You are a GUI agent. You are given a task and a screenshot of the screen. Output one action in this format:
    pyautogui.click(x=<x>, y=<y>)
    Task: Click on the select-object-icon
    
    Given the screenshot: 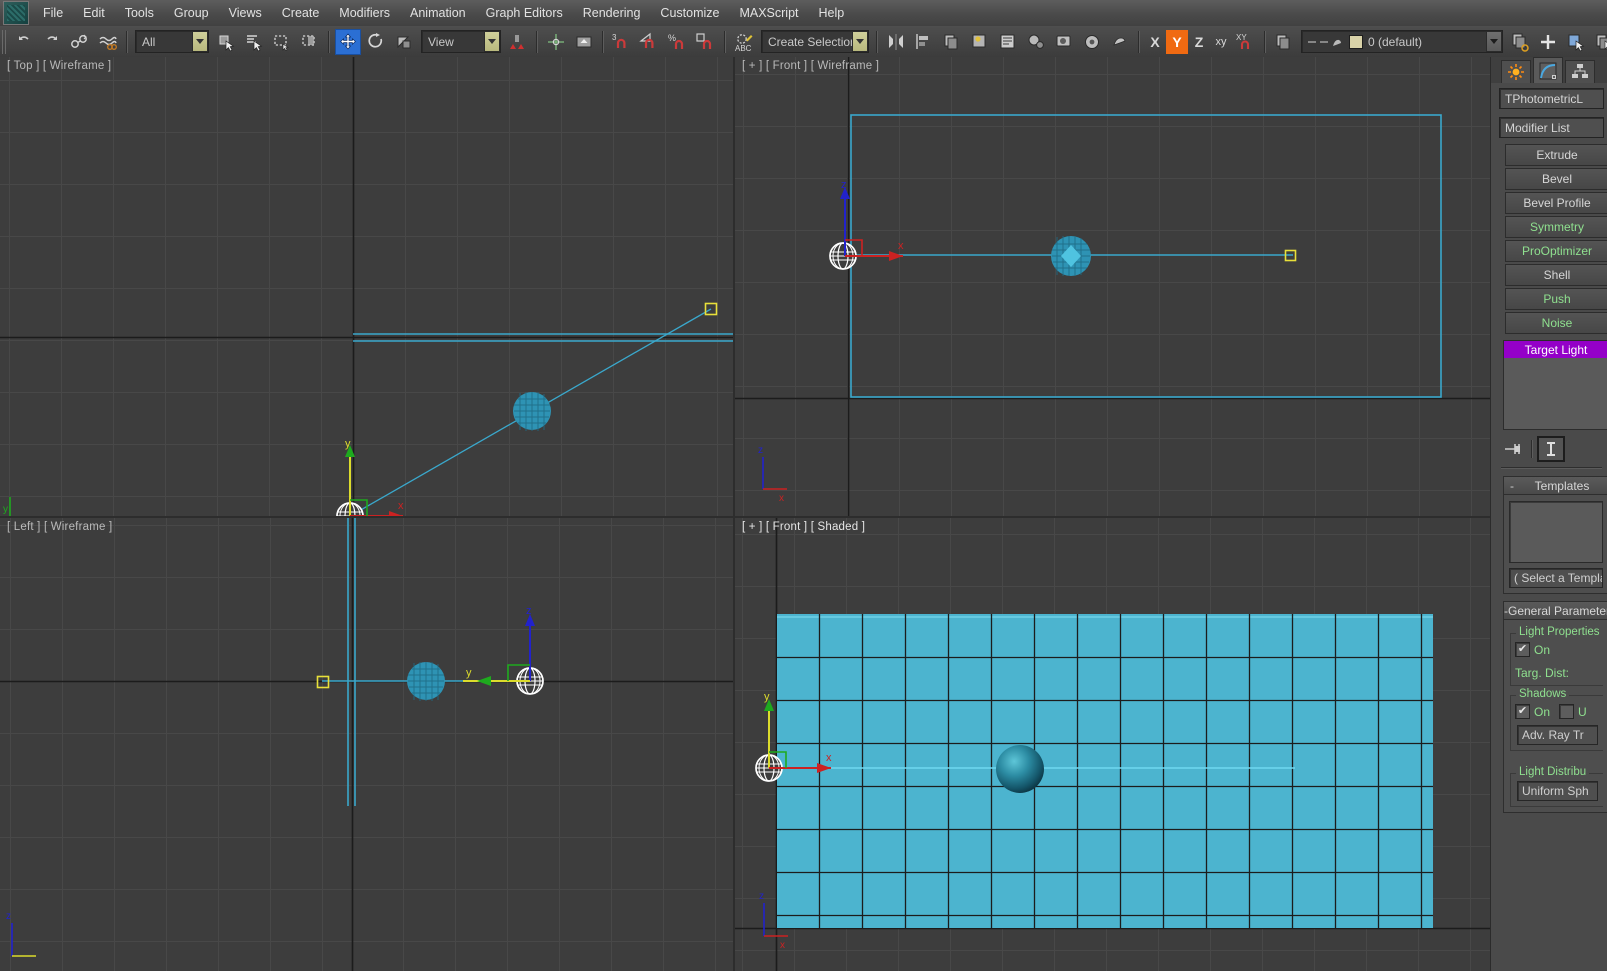 What is the action you would take?
    pyautogui.click(x=226, y=42)
    